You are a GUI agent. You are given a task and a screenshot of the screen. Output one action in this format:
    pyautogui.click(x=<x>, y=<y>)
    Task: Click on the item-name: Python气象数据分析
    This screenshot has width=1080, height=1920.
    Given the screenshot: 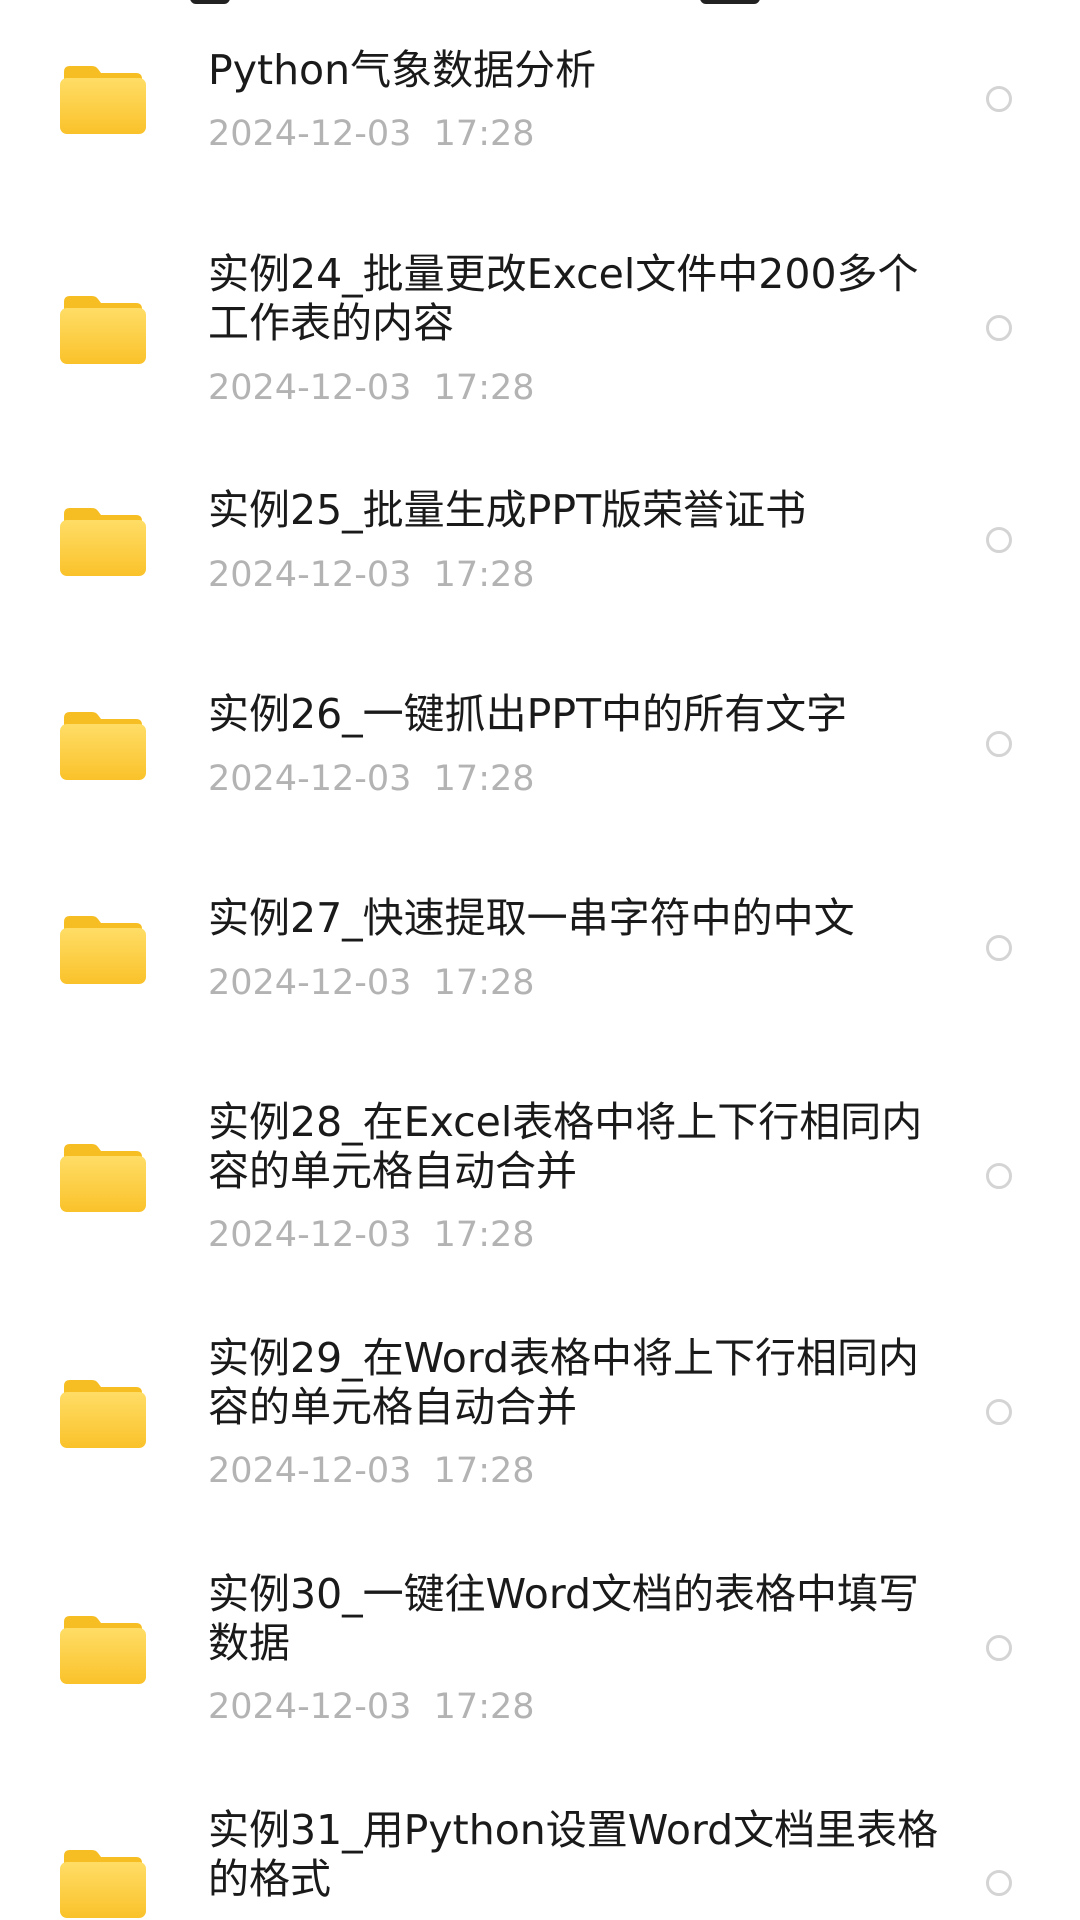 What is the action you would take?
    pyautogui.click(x=402, y=70)
    